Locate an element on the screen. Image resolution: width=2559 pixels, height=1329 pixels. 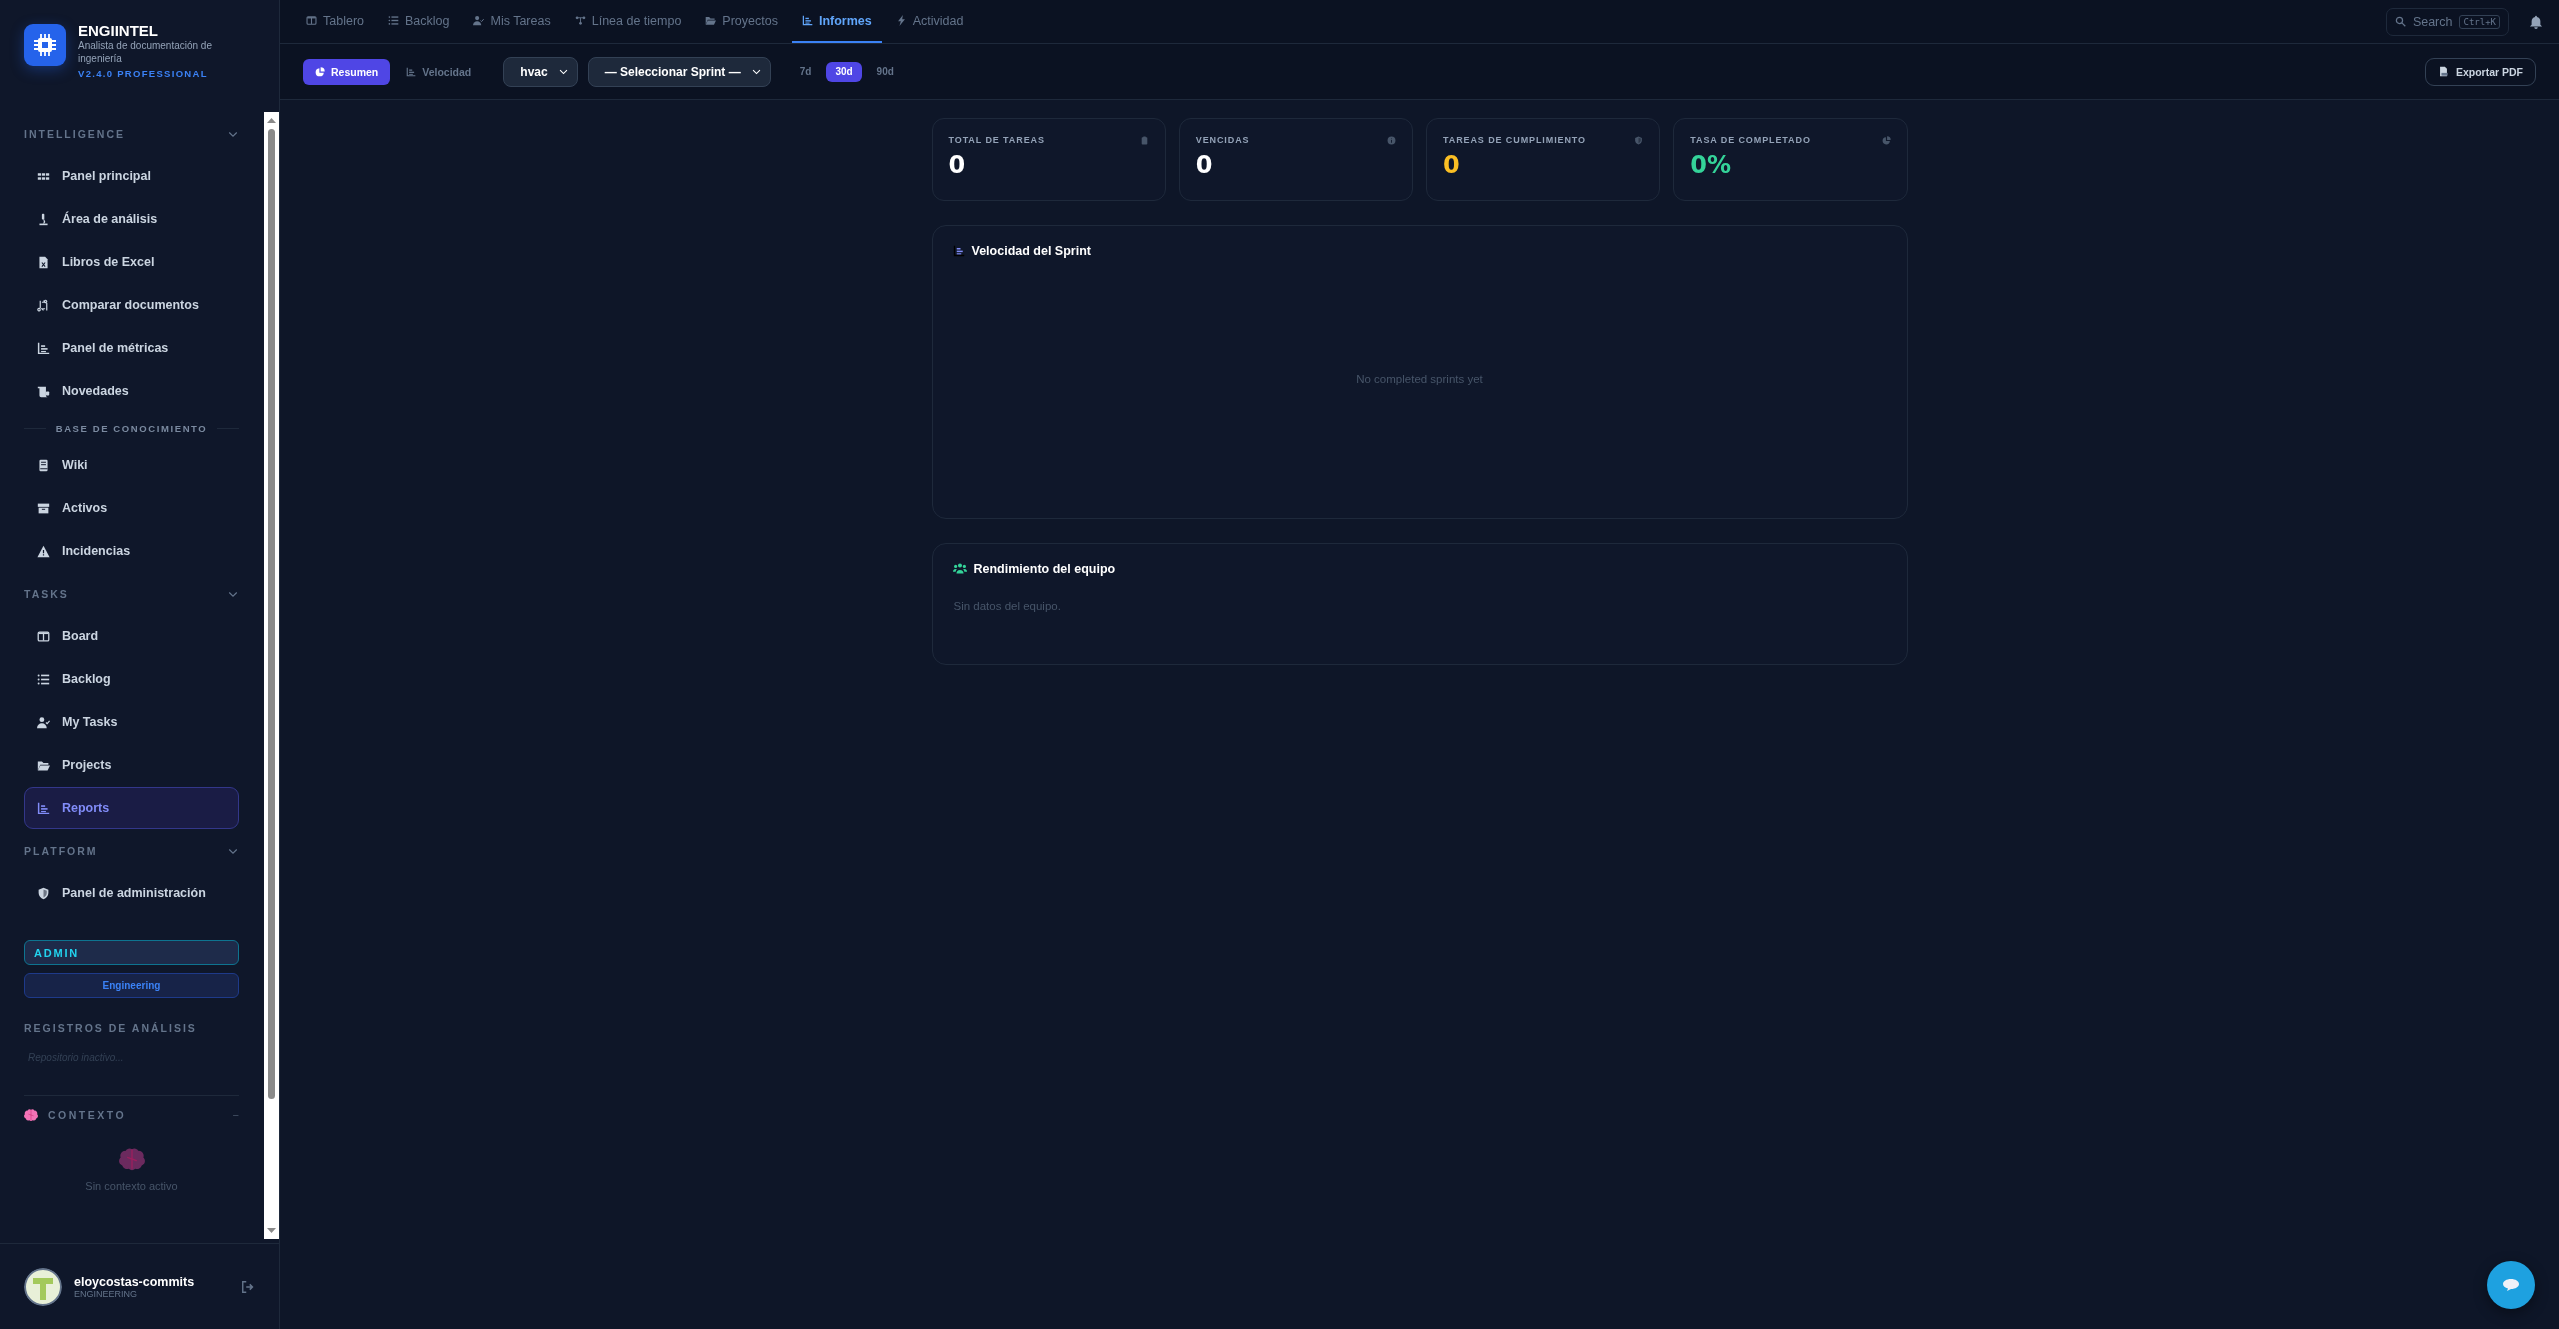
empty-state-text: Sin contexto activo is located at coordinates (131, 1186).